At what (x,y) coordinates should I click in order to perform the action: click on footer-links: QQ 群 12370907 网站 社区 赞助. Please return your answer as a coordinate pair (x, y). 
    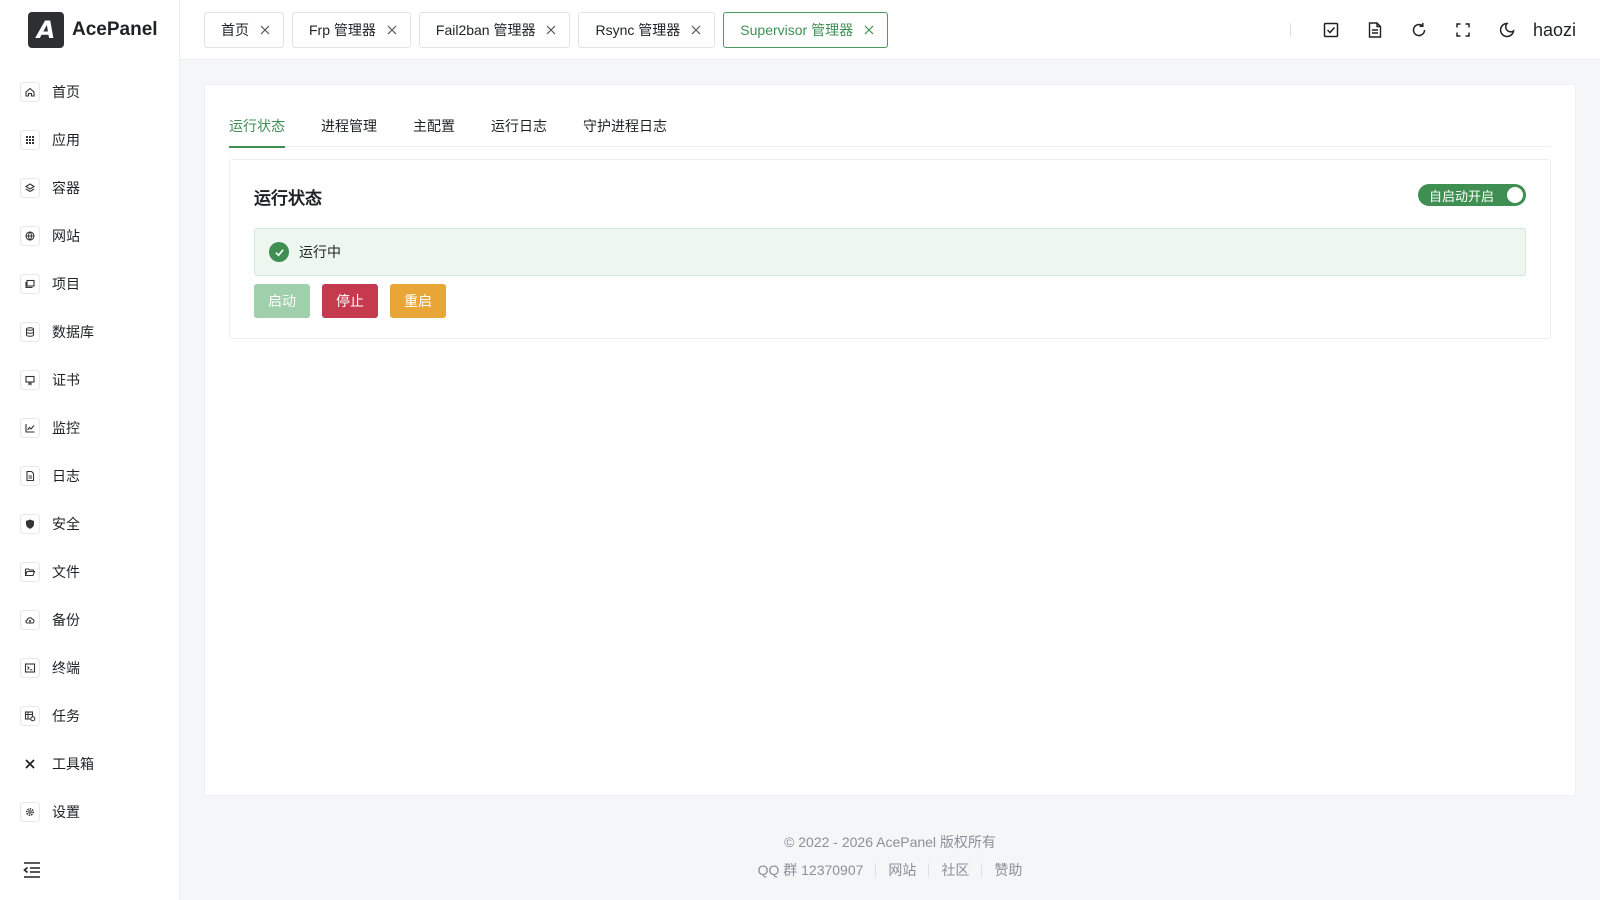
    Looking at the image, I should click on (890, 870).